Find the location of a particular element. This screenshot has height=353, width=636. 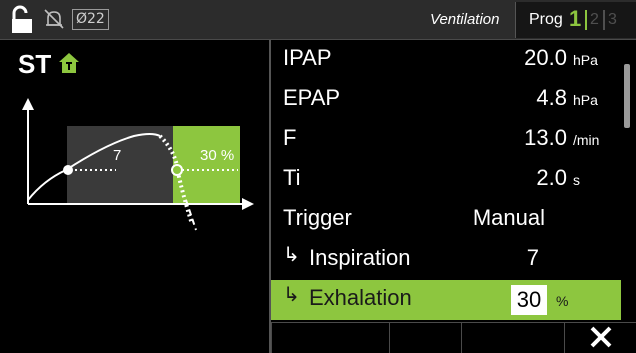

param-unit: % is located at coordinates (562, 301).